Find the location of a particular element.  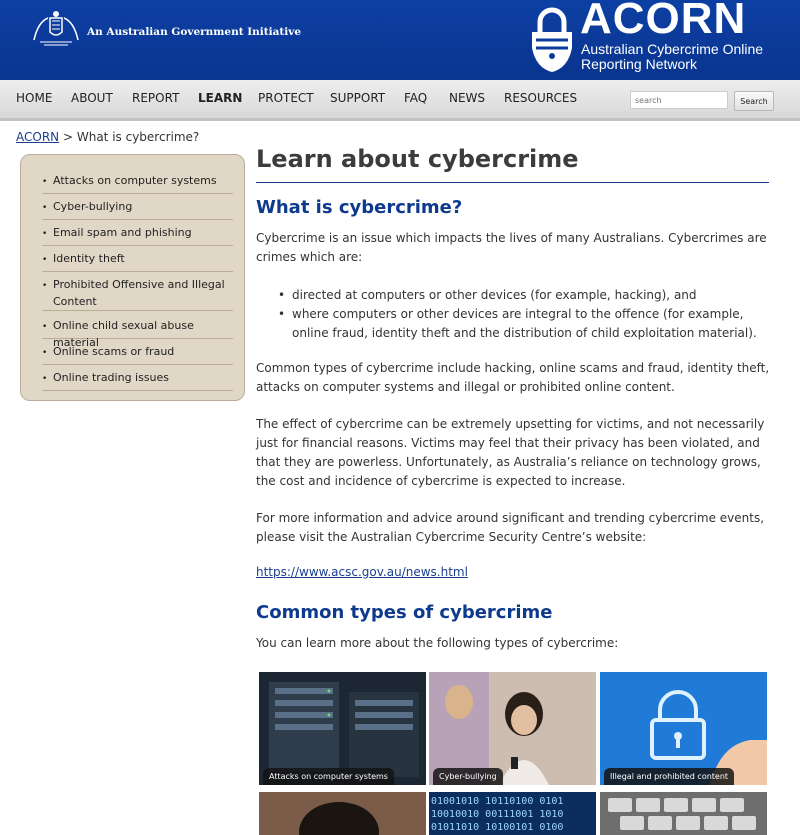

nav-resources: RESOURCES is located at coordinates (540, 98).